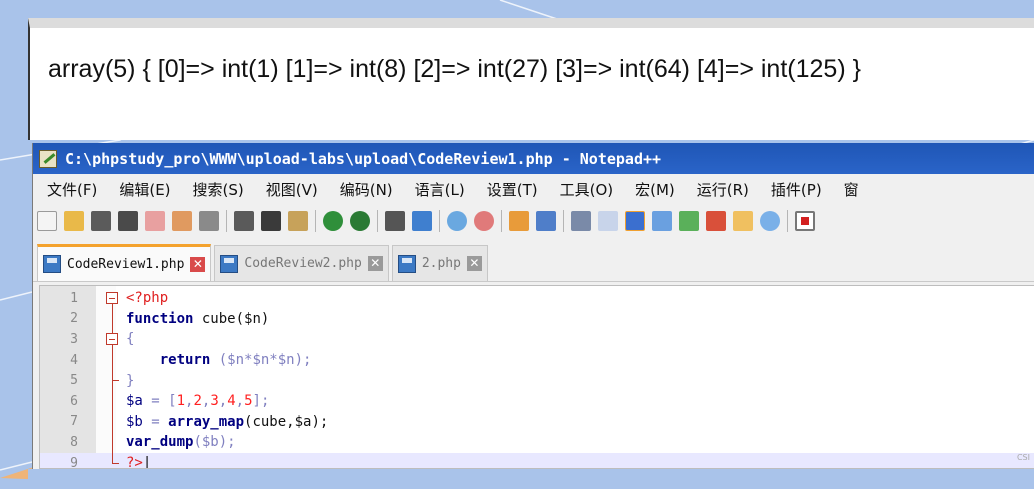 This screenshot has width=1034, height=489. Describe the element at coordinates (422, 221) in the screenshot. I see `replace-icon` at that location.